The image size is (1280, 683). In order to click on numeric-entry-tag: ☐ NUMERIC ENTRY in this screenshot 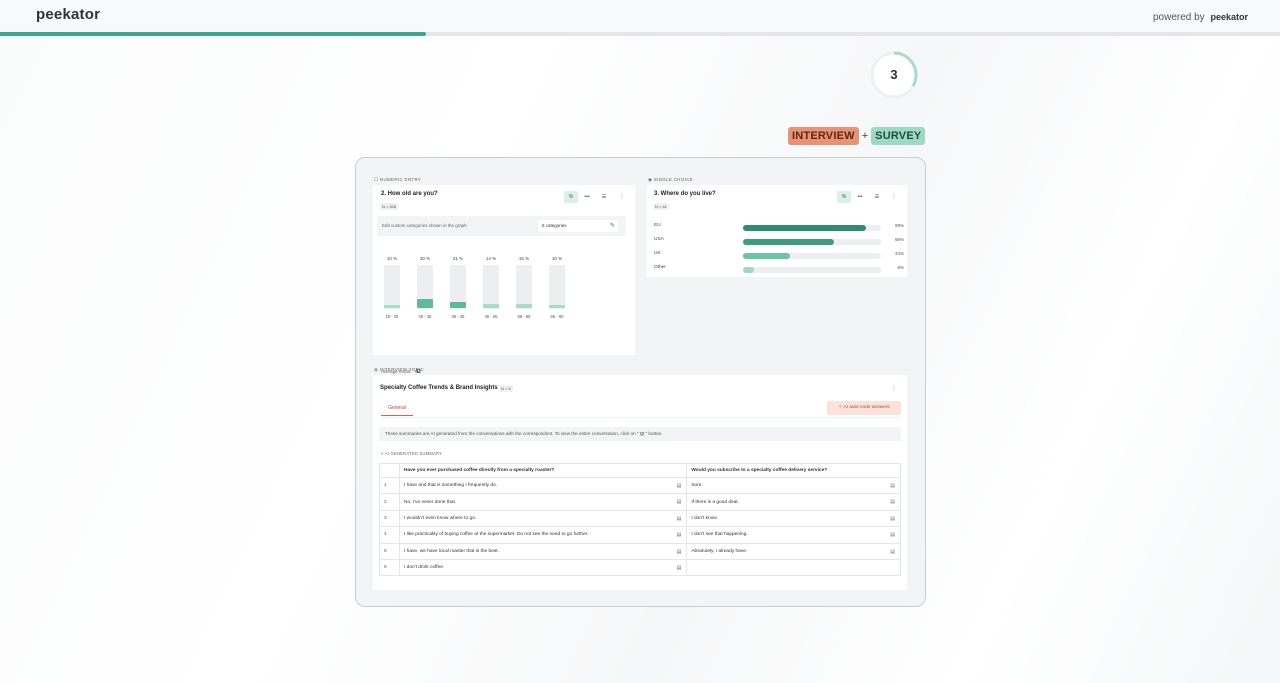, I will do `click(398, 179)`.